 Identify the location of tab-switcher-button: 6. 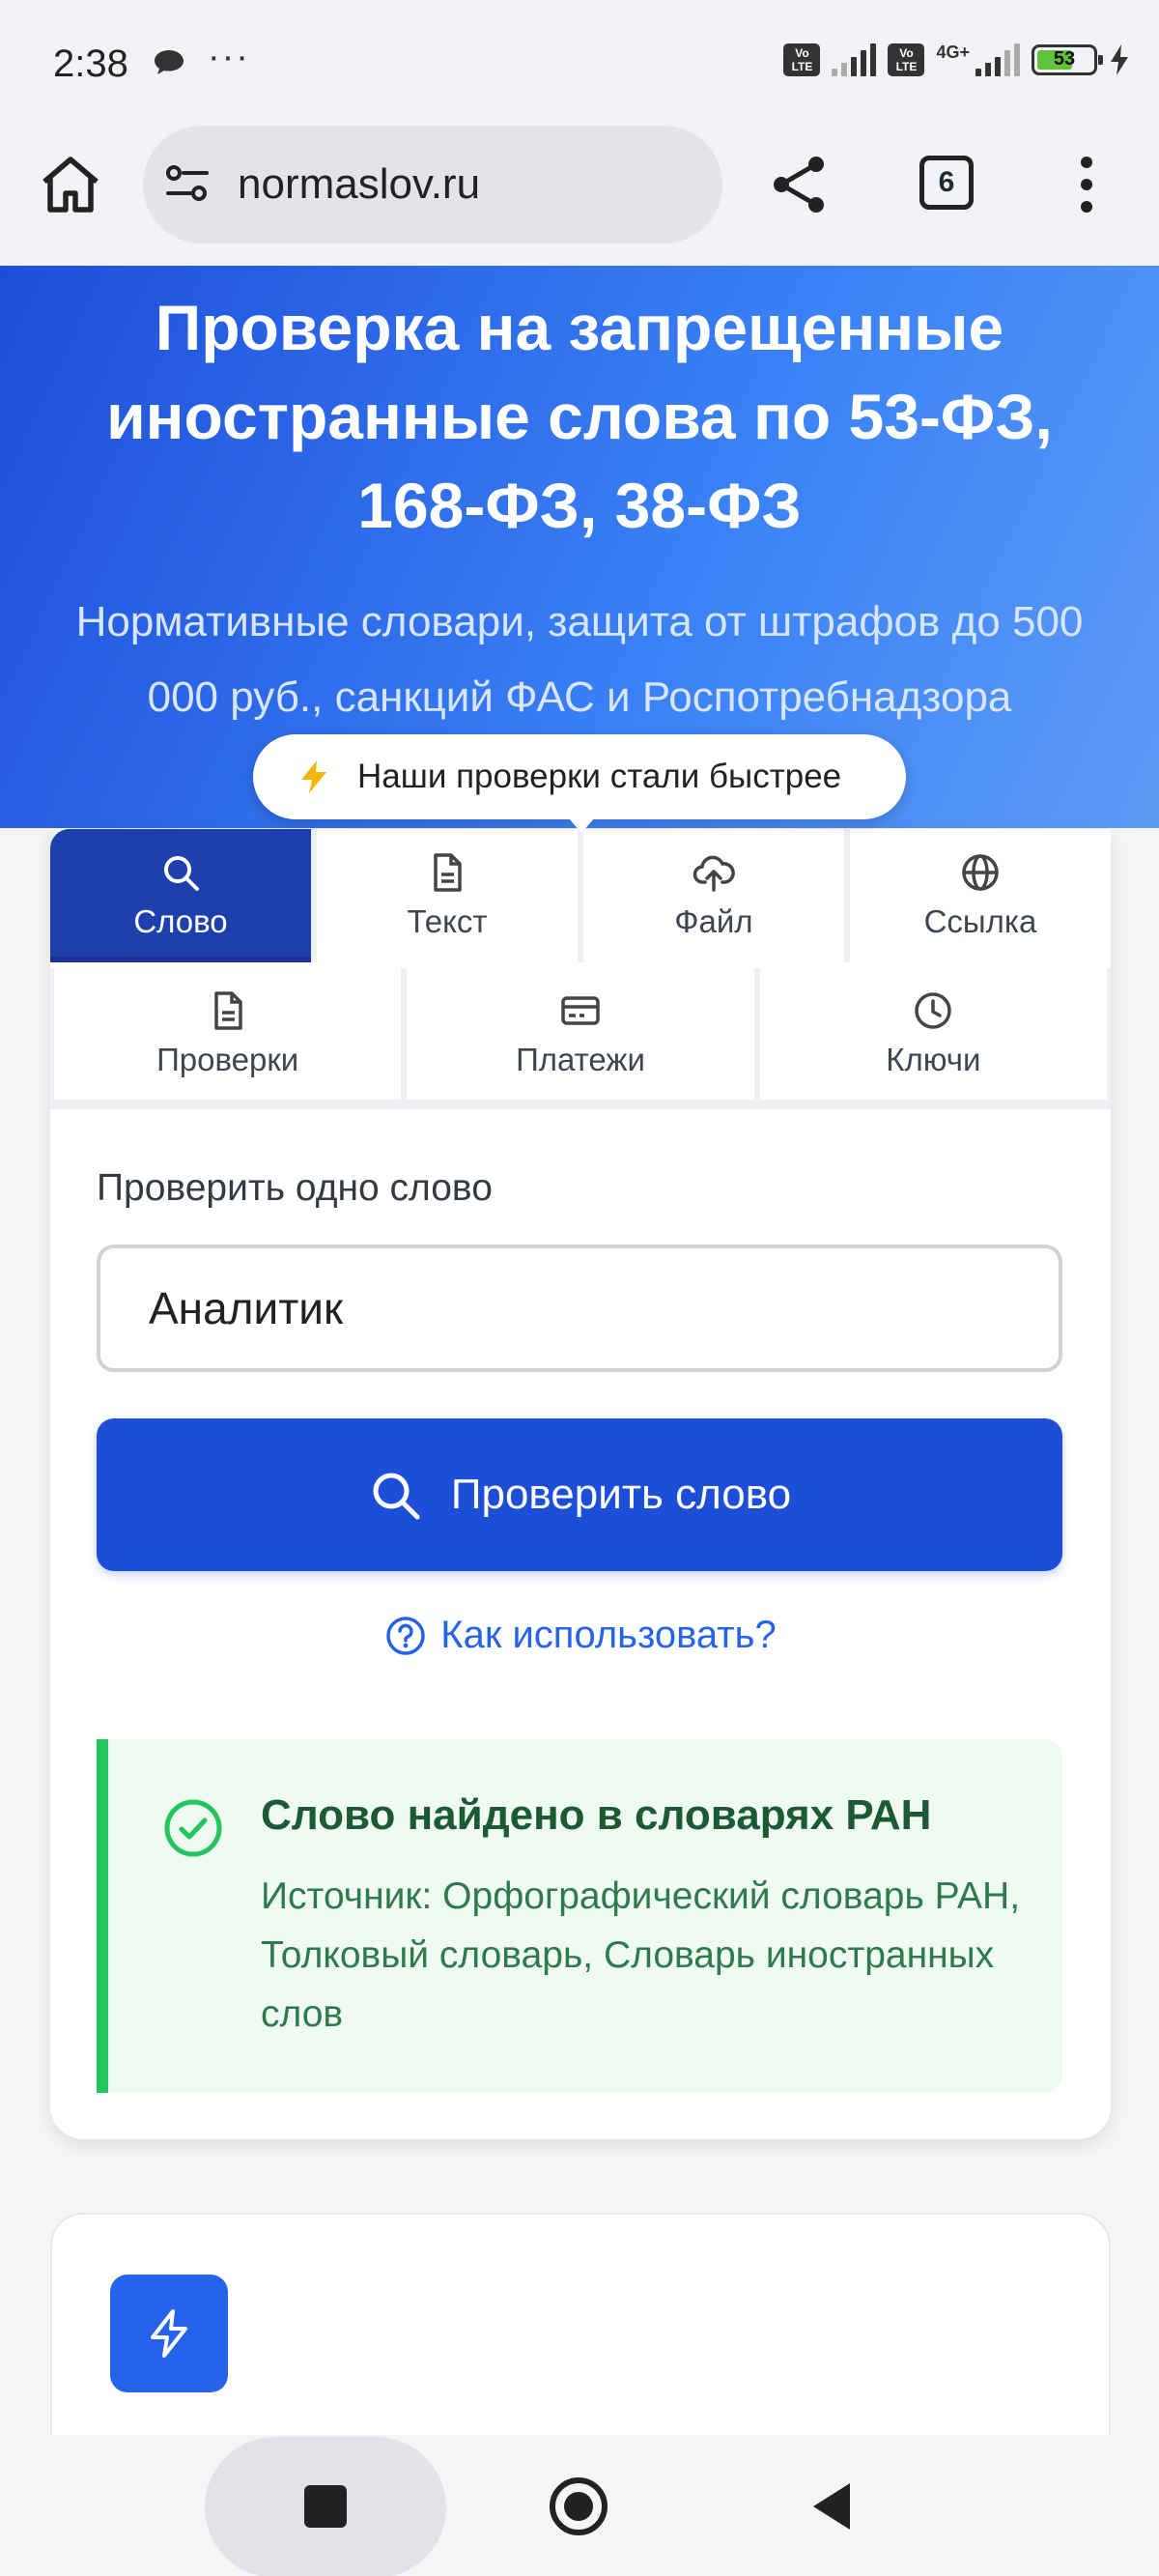
(946, 183).